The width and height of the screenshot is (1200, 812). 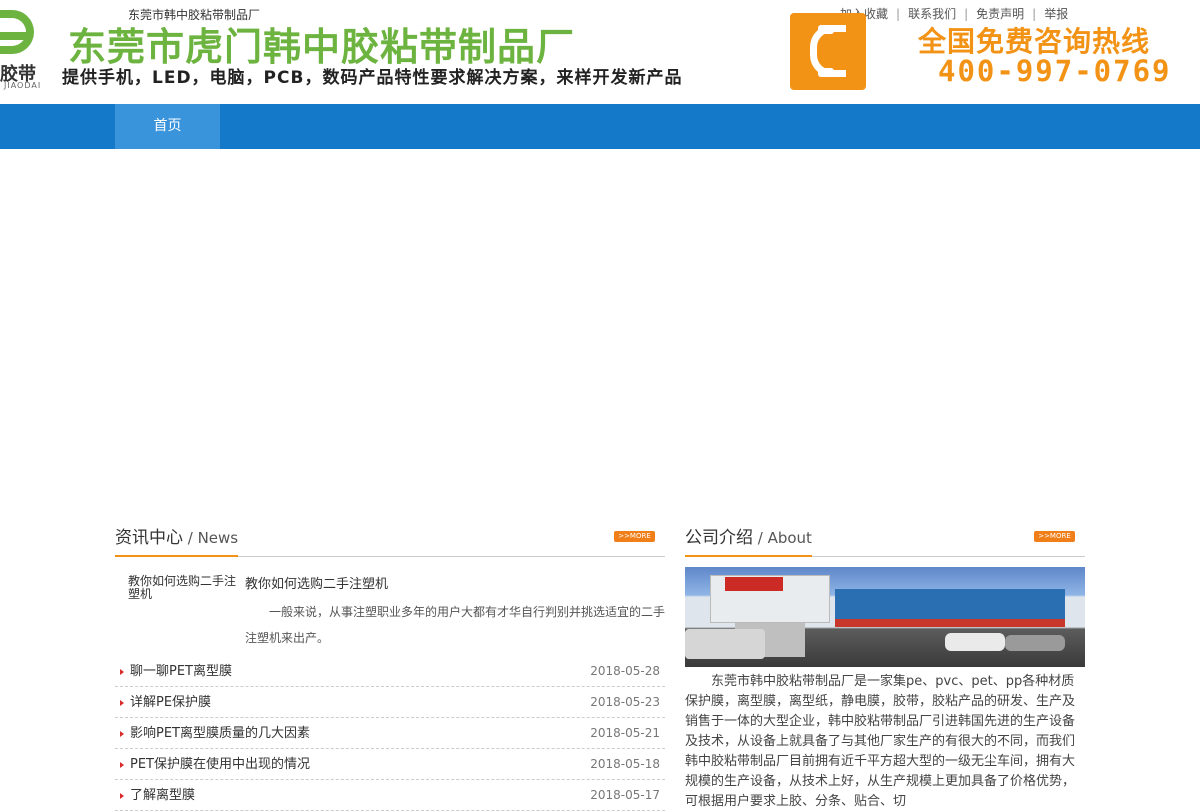 What do you see at coordinates (932, 14) in the screenshot?
I see `contact-us-link: 联系我们` at bounding box center [932, 14].